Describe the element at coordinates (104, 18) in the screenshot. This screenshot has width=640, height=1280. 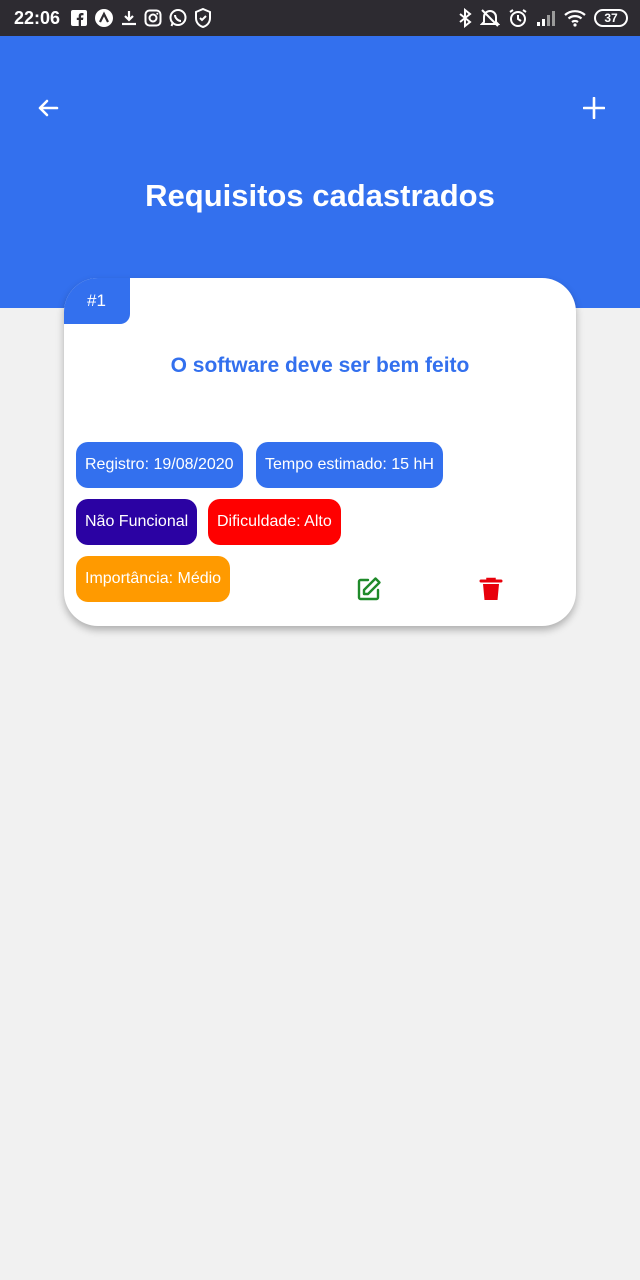
I see `nav-icon` at that location.